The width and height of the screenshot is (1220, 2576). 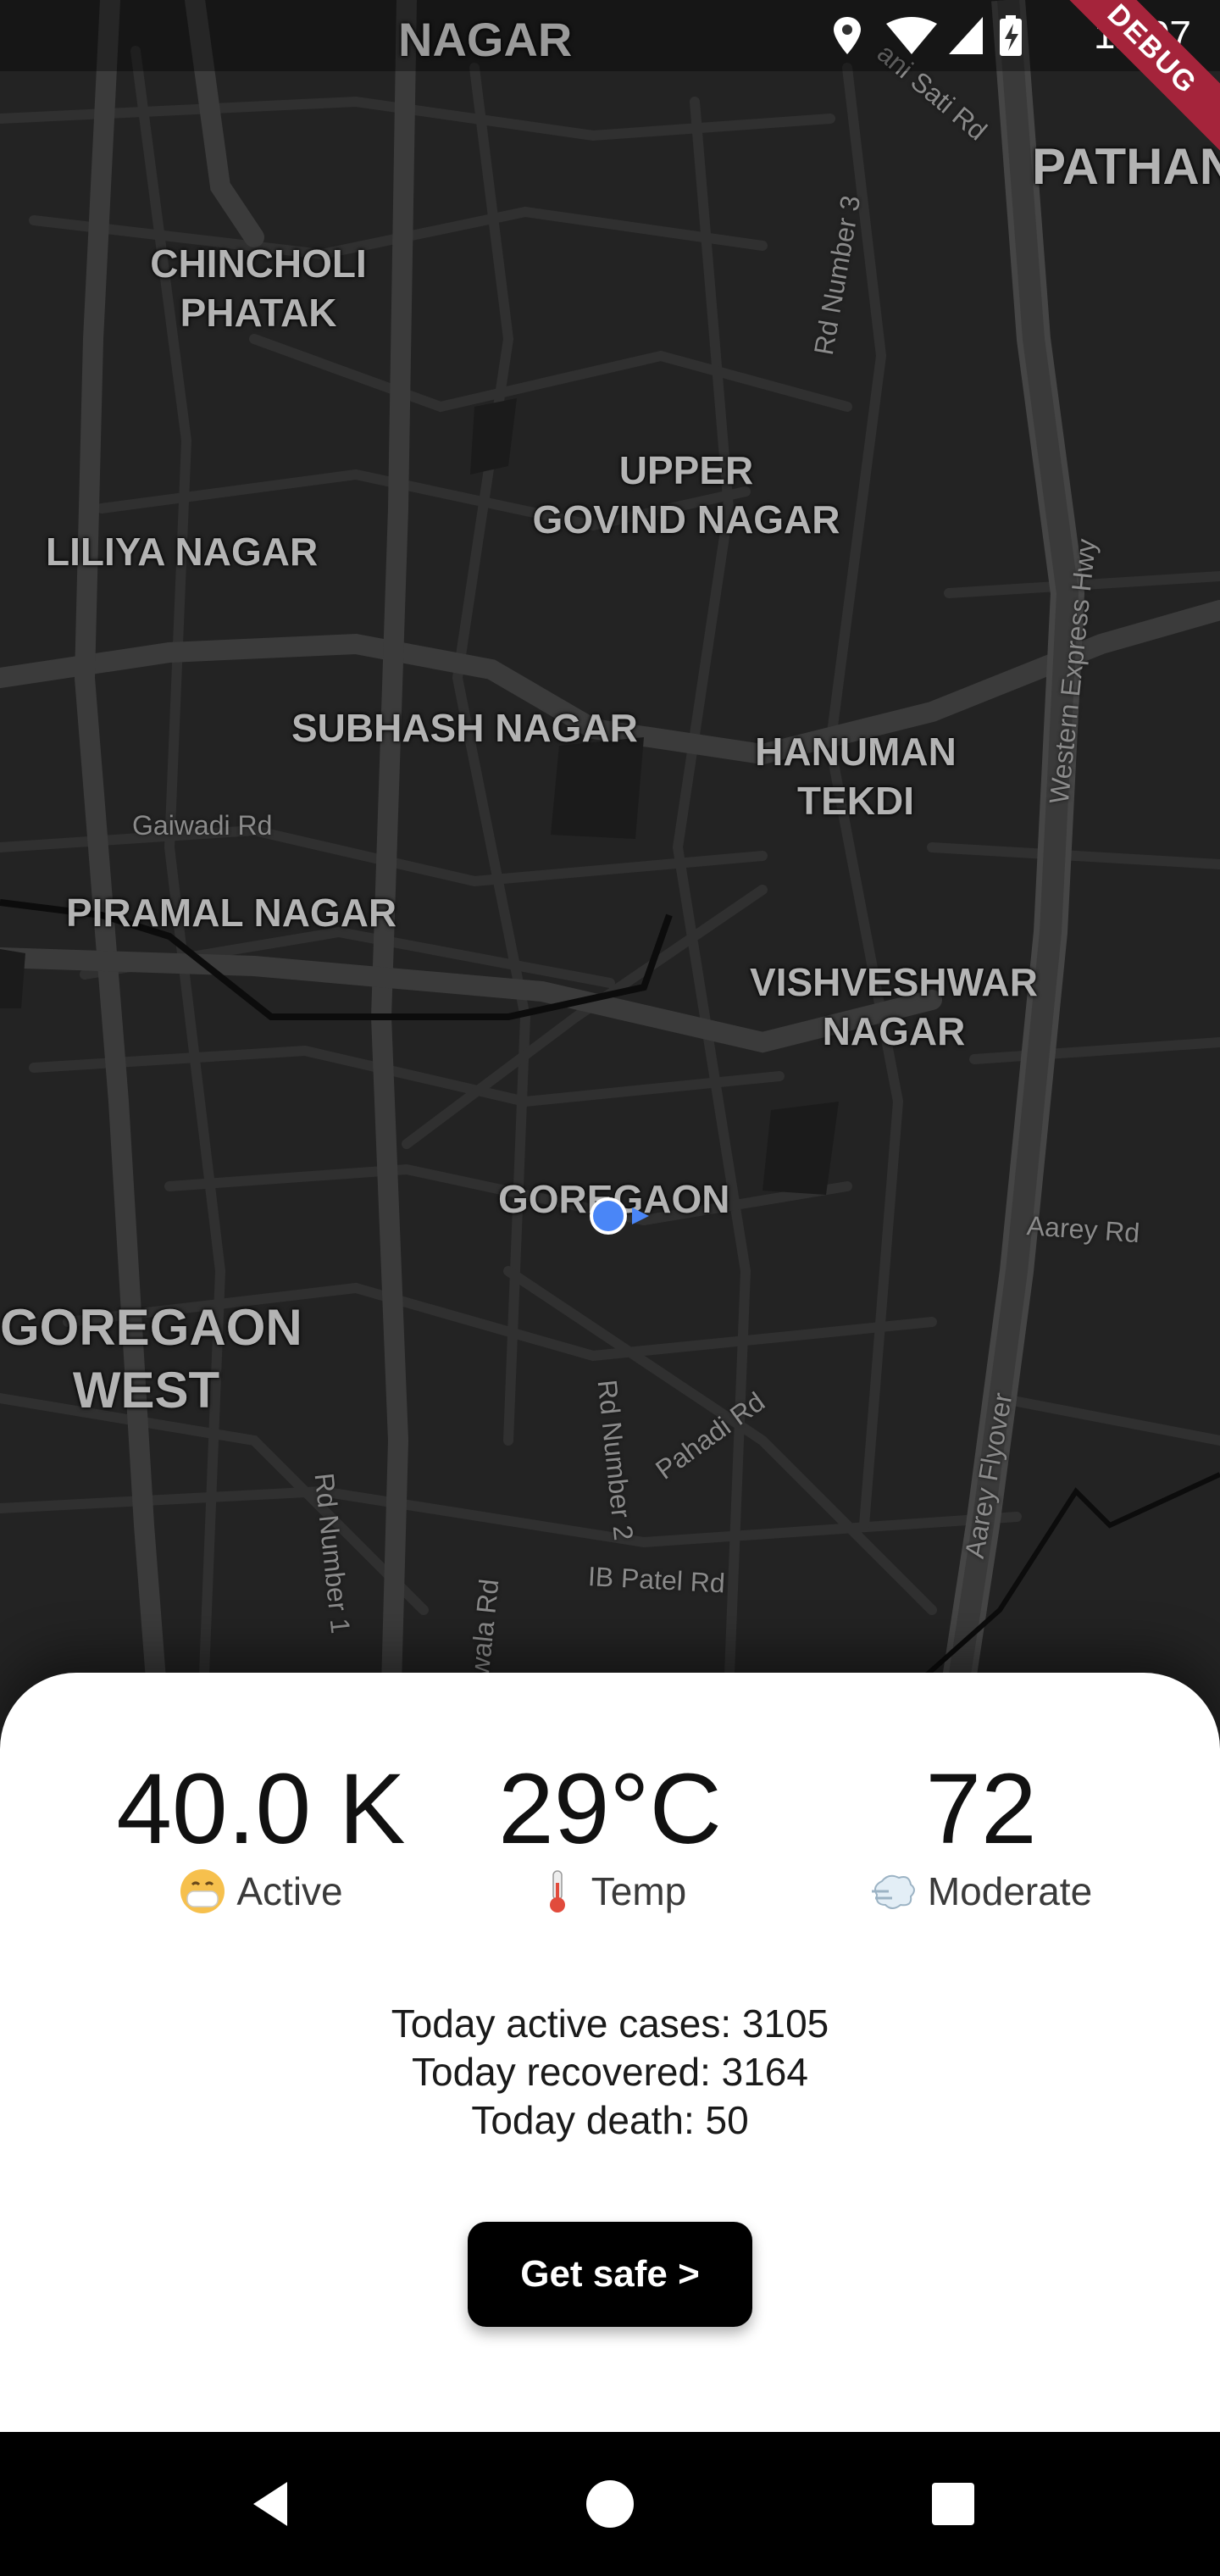 I want to click on temp-label-row: Temp, so click(x=610, y=1892).